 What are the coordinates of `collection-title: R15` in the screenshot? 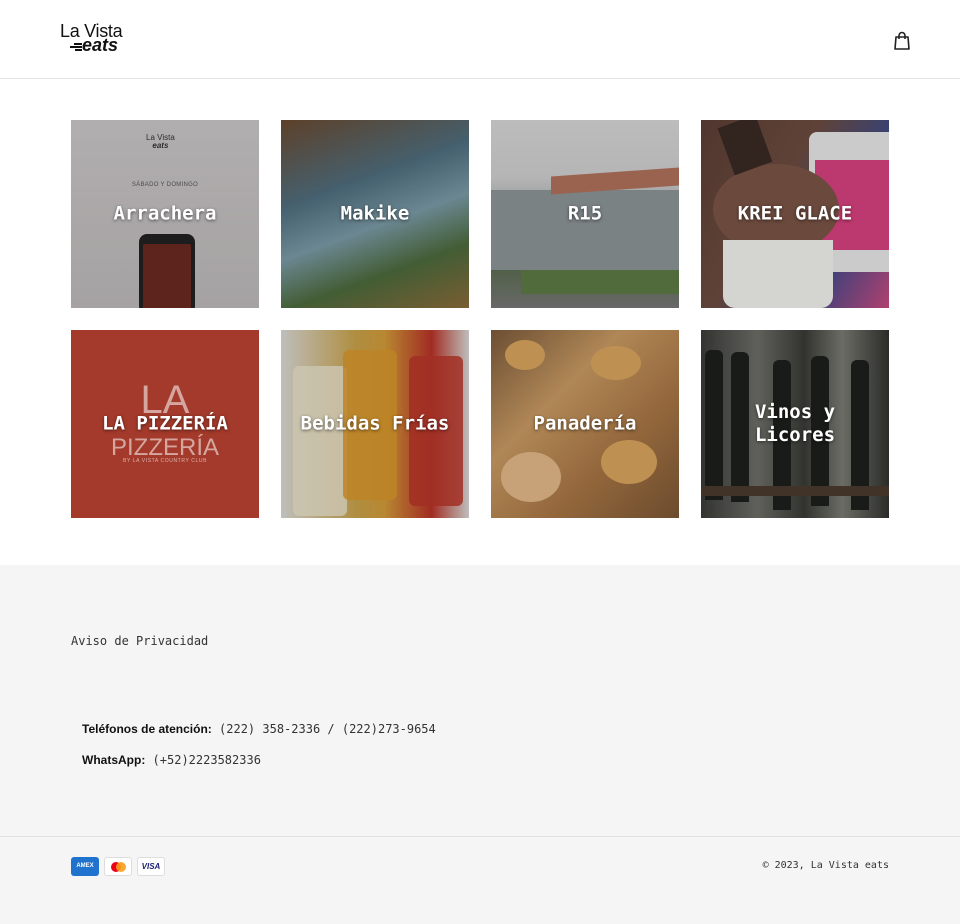 It's located at (585, 213).